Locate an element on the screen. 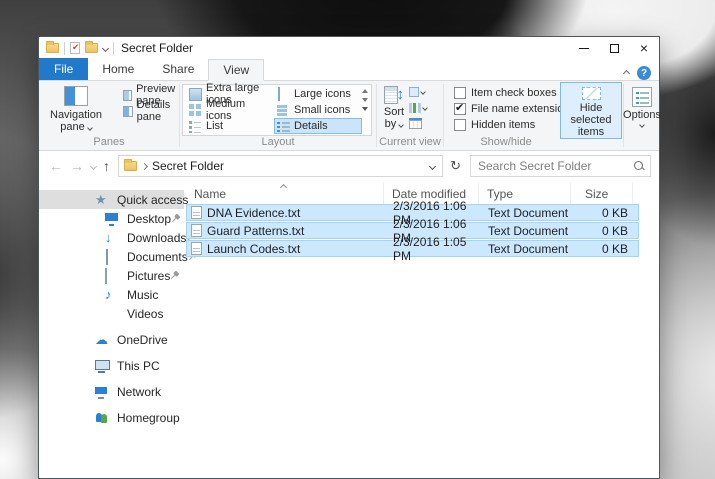  more-options-icon is located at coordinates (365, 109).